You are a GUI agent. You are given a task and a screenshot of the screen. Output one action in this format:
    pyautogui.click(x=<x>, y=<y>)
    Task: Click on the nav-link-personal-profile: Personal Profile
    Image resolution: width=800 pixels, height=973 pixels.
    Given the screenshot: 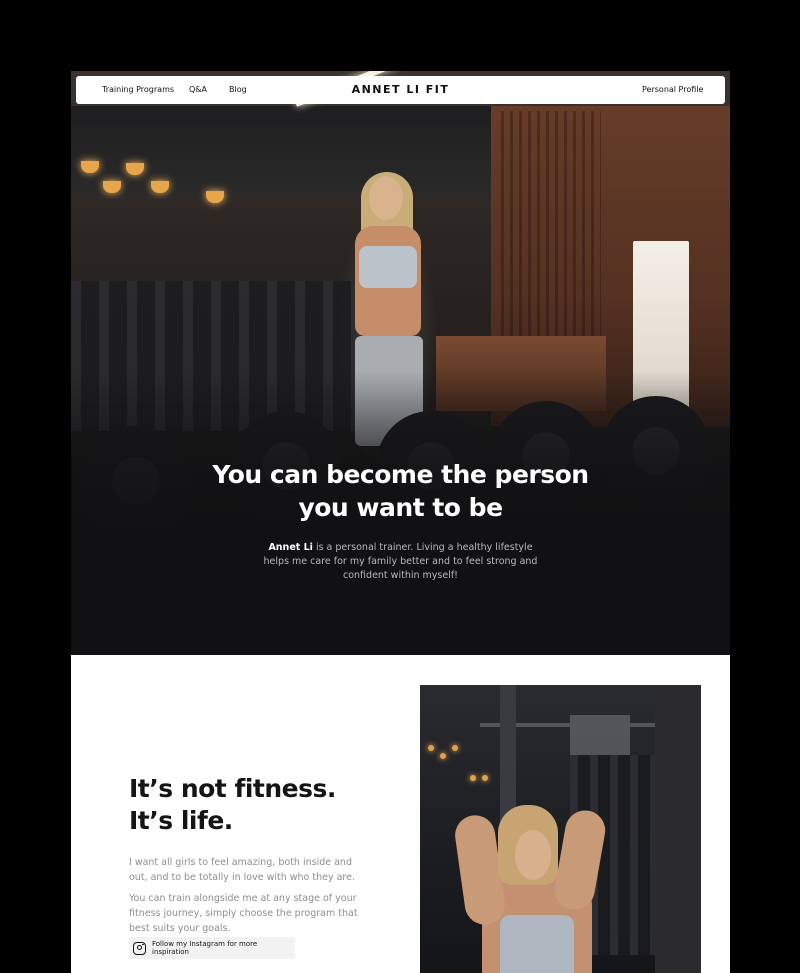 What is the action you would take?
    pyautogui.click(x=672, y=89)
    